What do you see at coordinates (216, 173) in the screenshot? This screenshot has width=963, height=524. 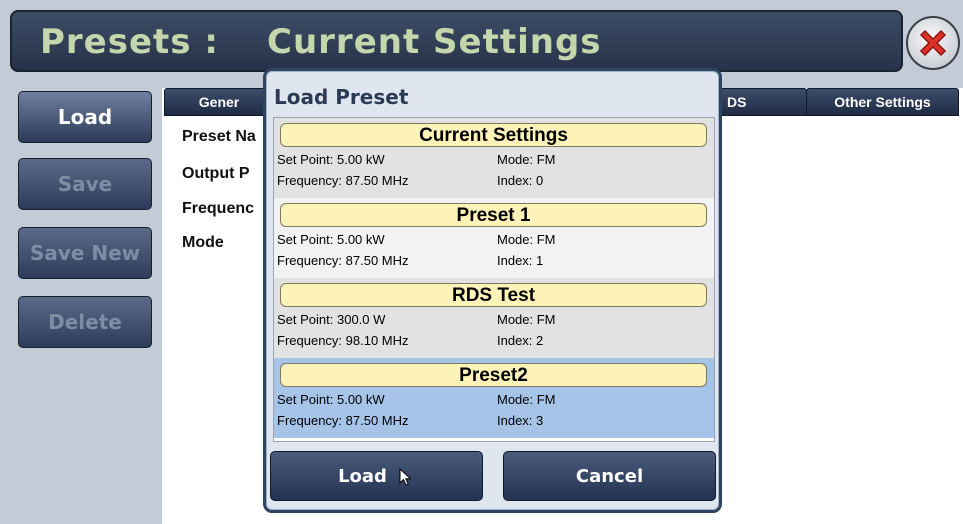 I see `output-power-label: Output P` at bounding box center [216, 173].